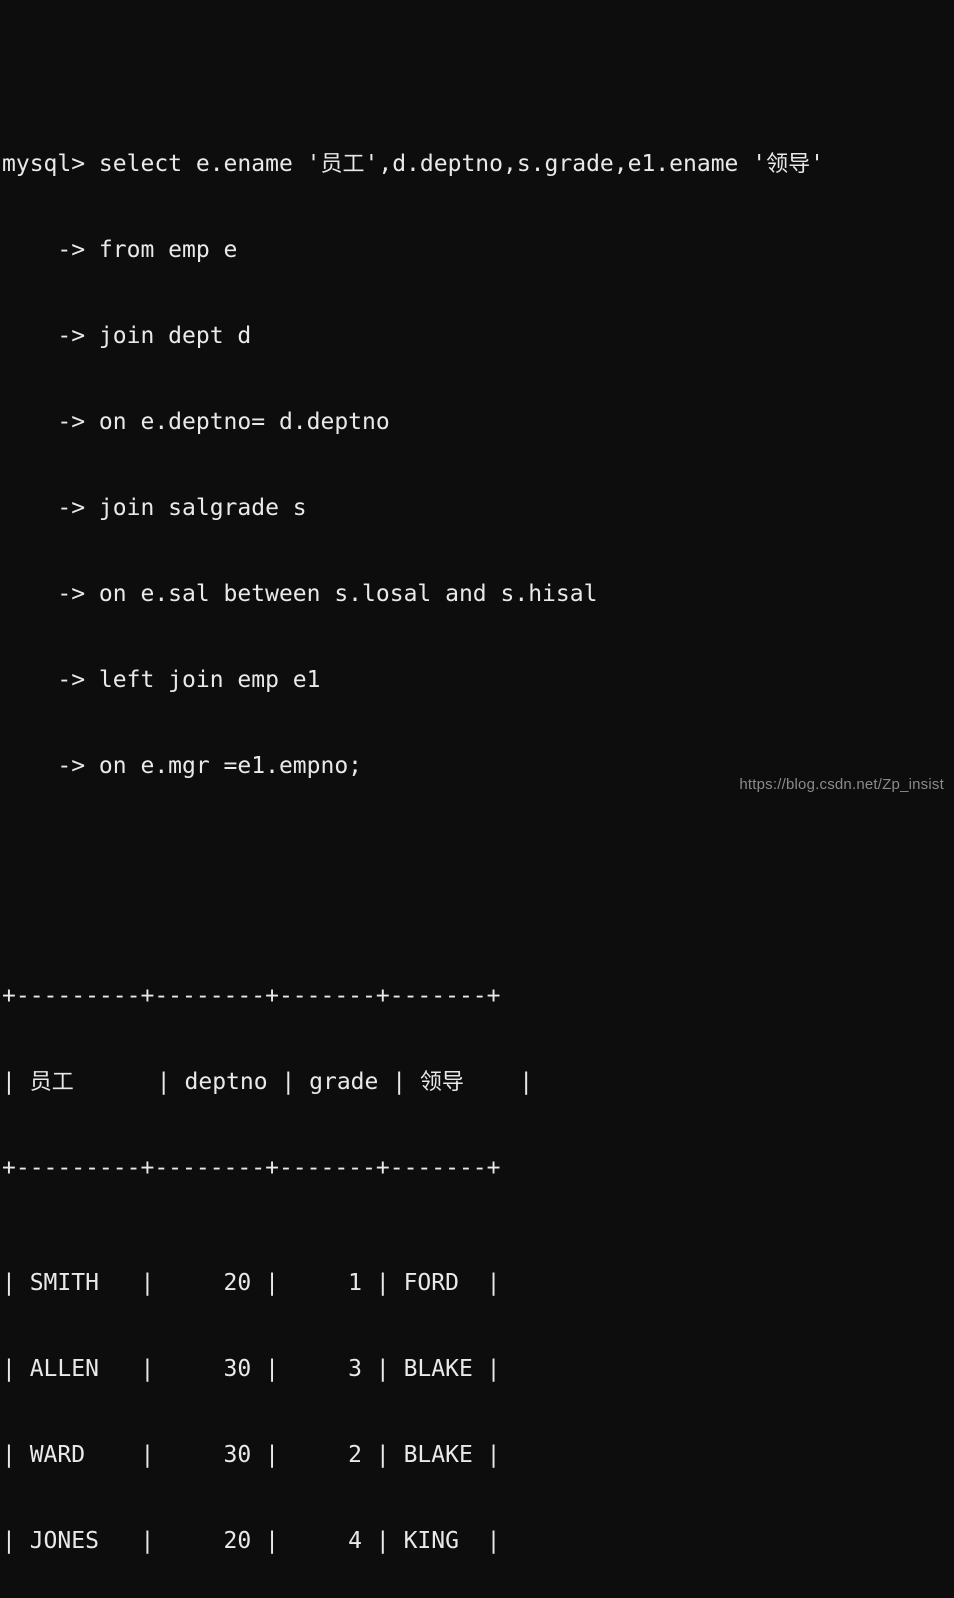  I want to click on table-row: | WARD | 30 | 2 | BLAKE |, so click(251, 1454).